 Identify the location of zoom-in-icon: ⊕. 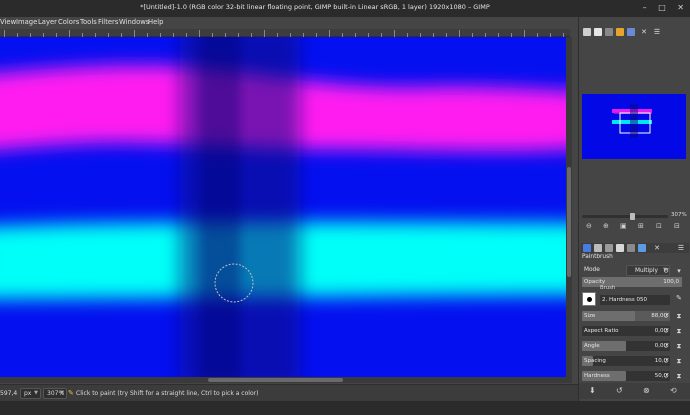
(606, 226).